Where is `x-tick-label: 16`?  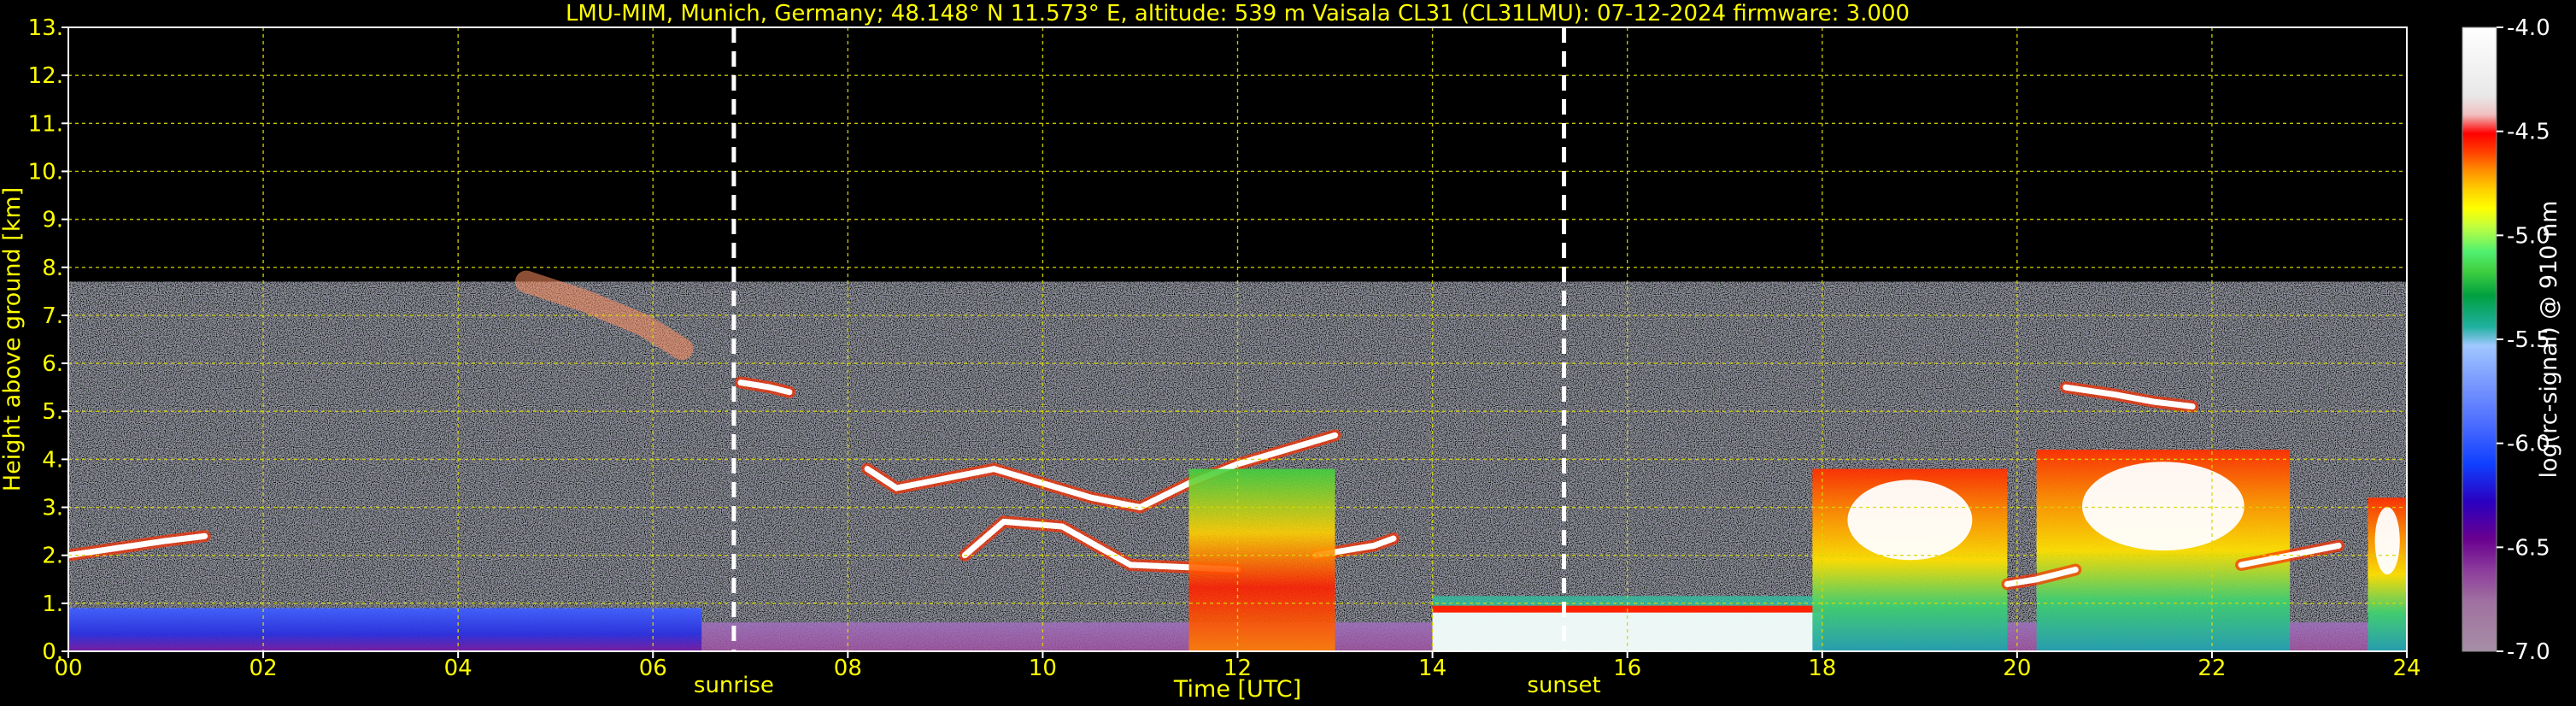 x-tick-label: 16 is located at coordinates (1627, 668).